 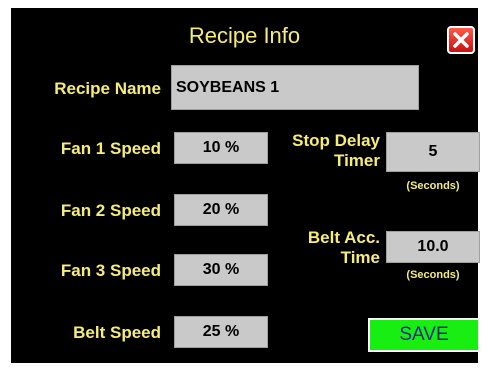 What do you see at coordinates (295, 87) in the screenshot?
I see `recipe-name-field: SOYBEANS 1` at bounding box center [295, 87].